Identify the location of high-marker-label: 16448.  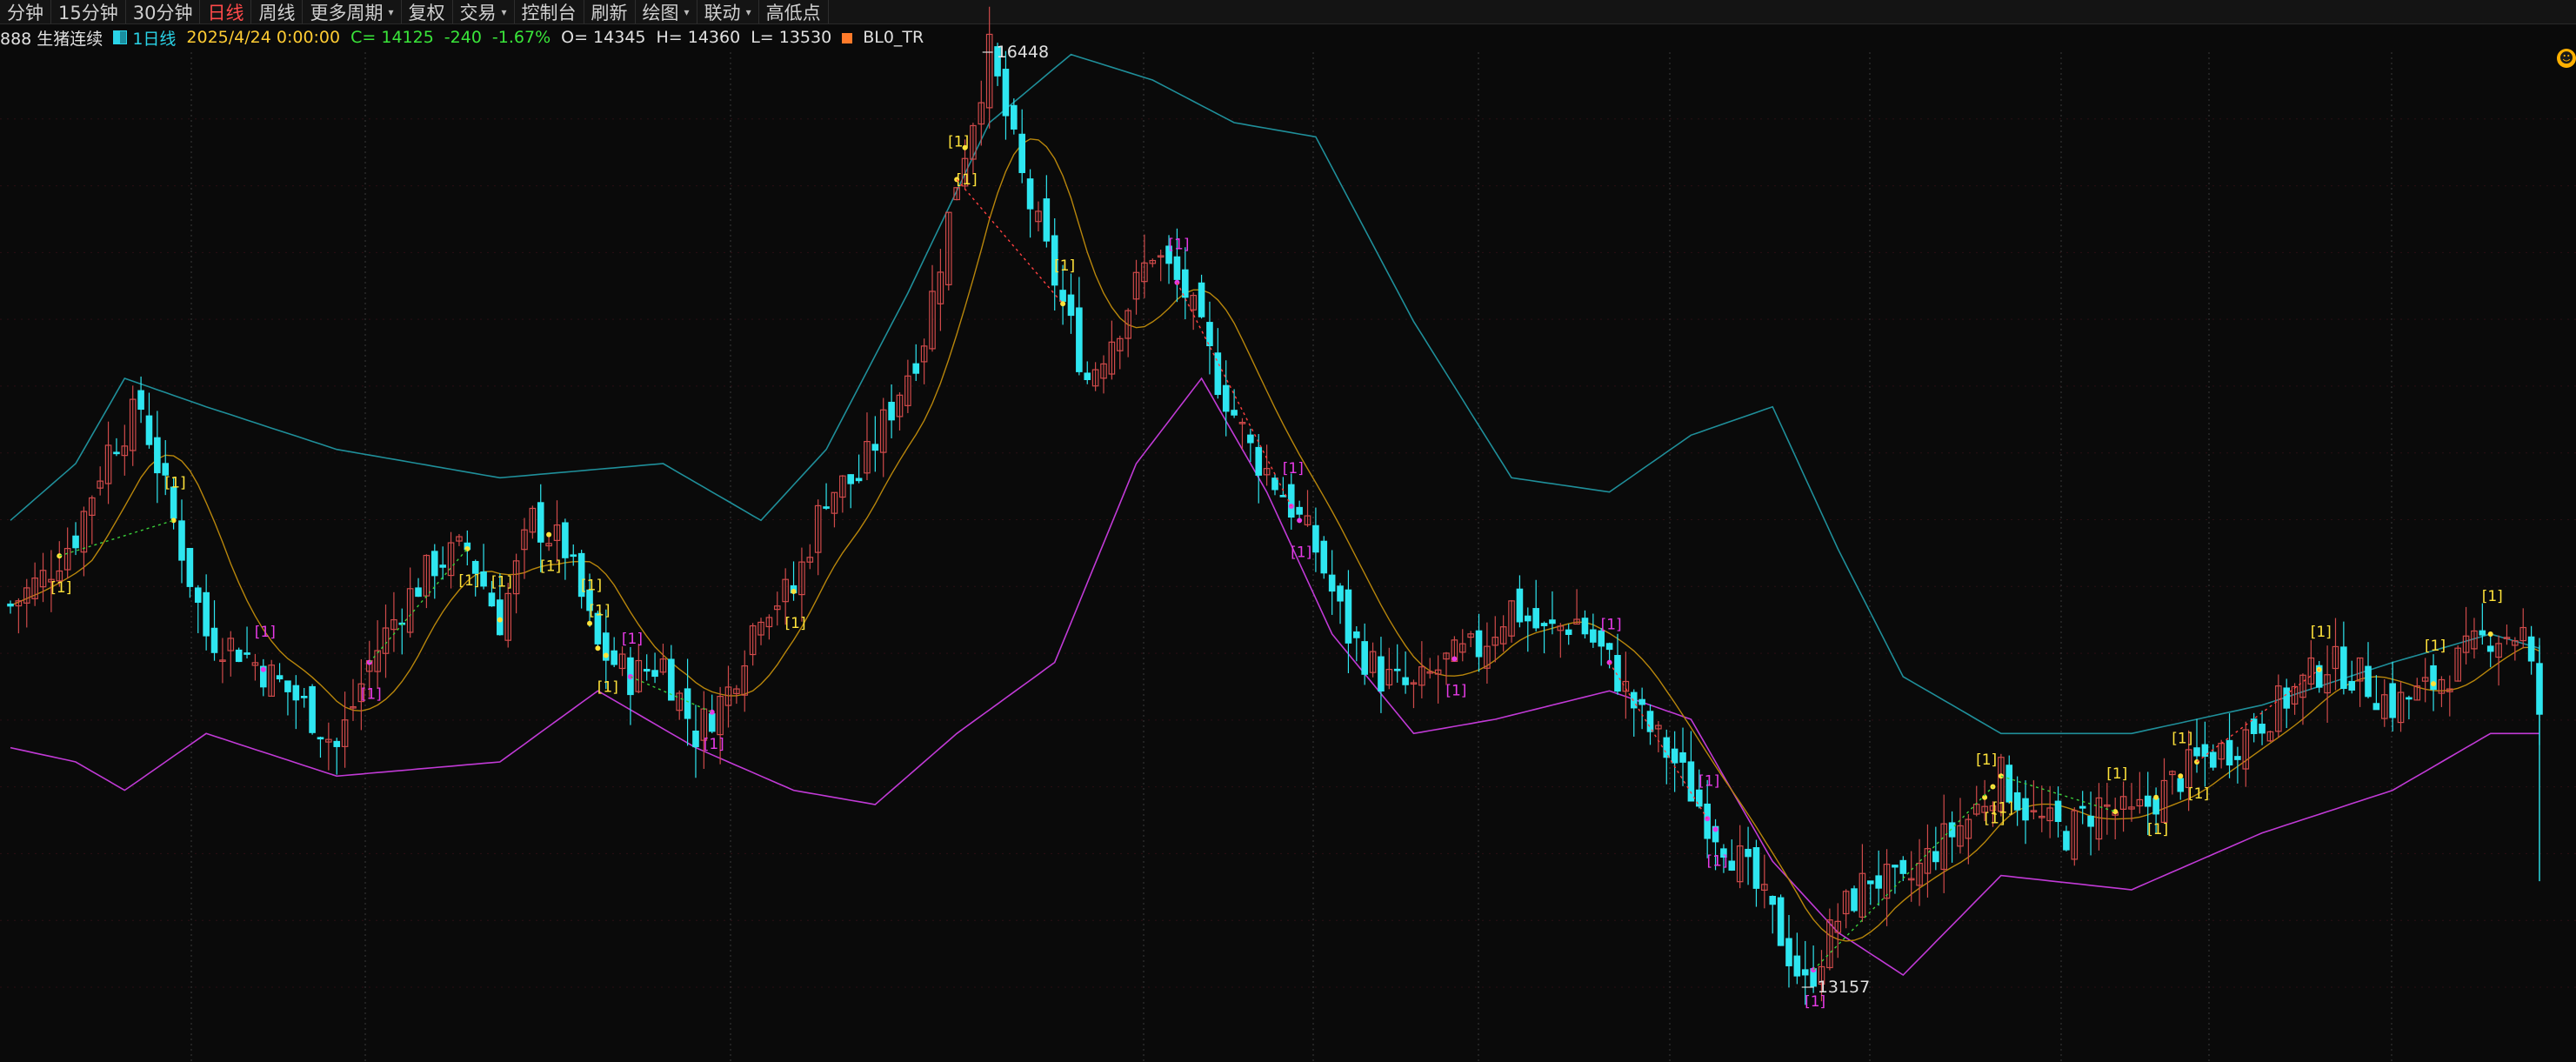
(1023, 52).